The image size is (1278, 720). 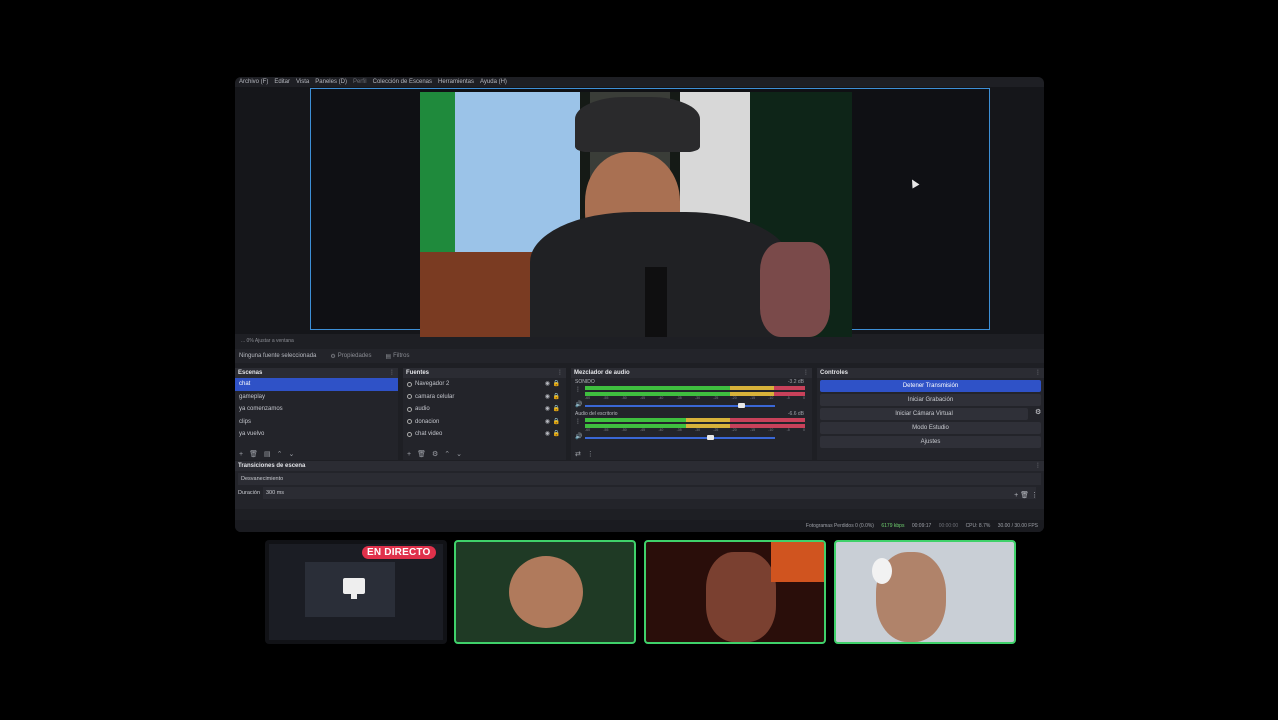 What do you see at coordinates (484, 409) in the screenshot?
I see `source-item: audio ◉ 🔒` at bounding box center [484, 409].